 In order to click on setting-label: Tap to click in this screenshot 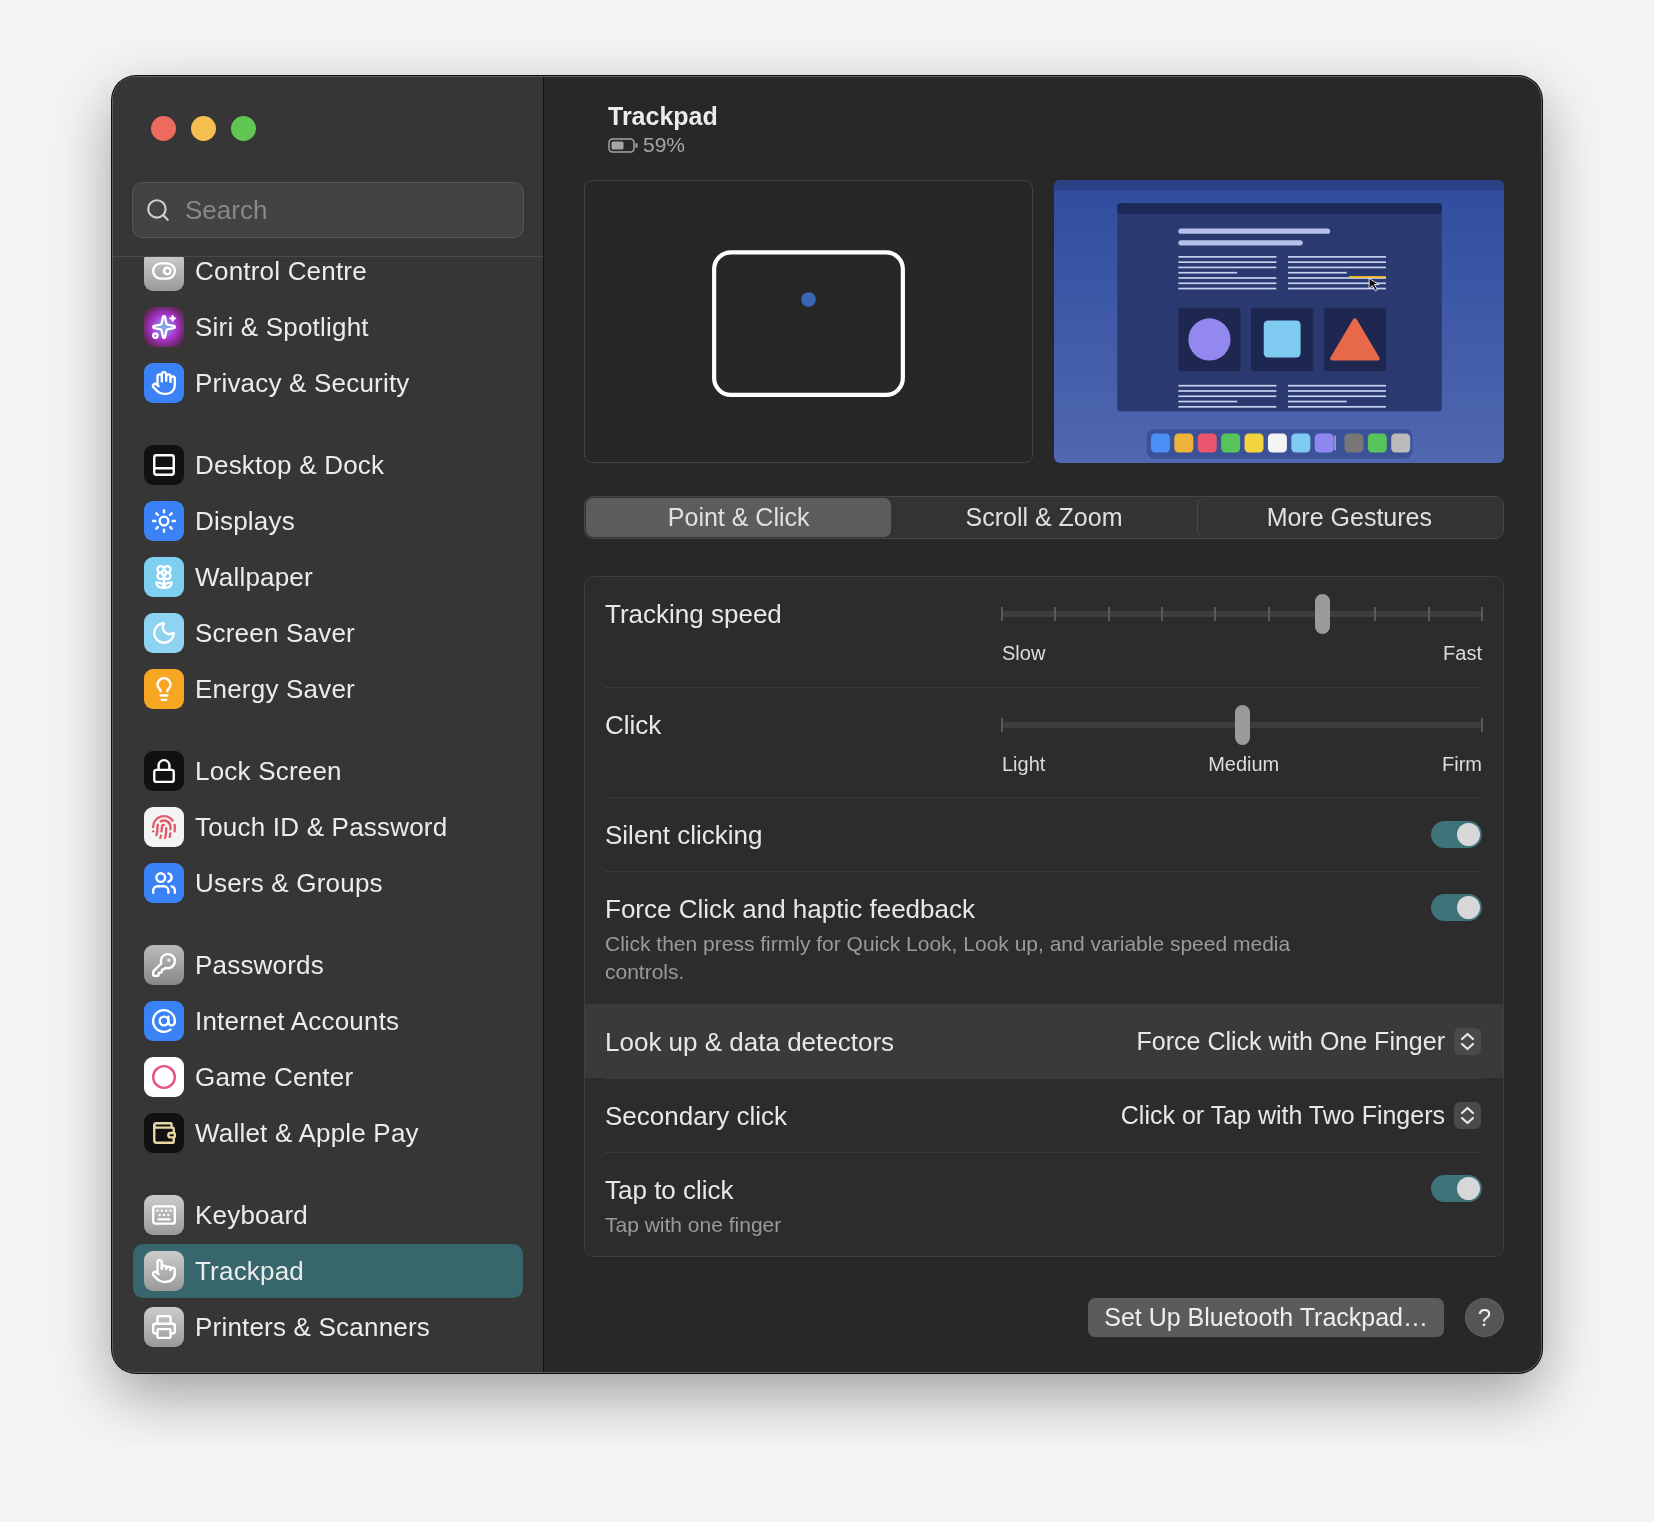, I will do `click(670, 1190)`.